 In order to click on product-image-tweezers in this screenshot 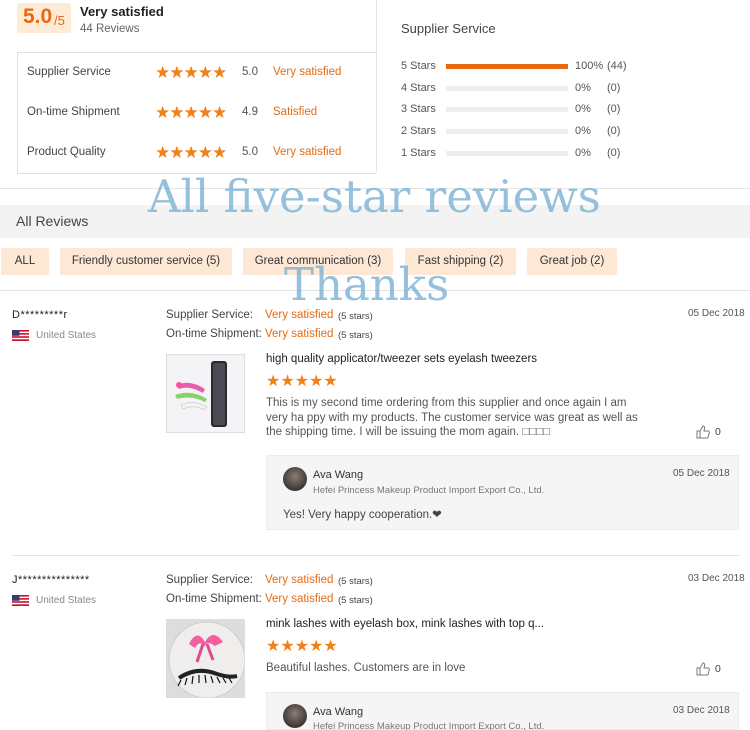, I will do `click(205, 393)`.